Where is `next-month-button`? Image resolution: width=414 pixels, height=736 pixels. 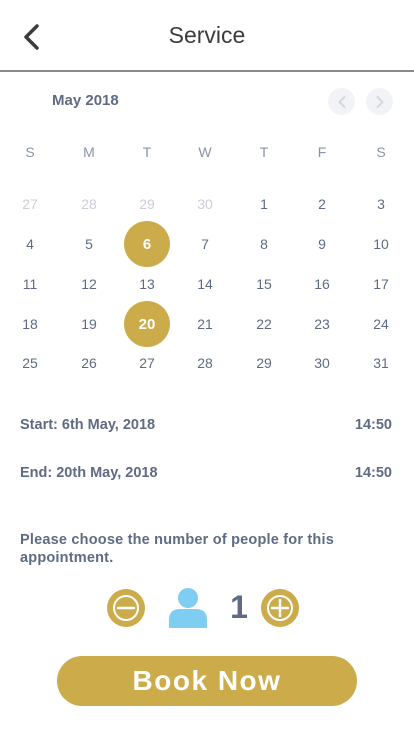
next-month-button is located at coordinates (379, 101).